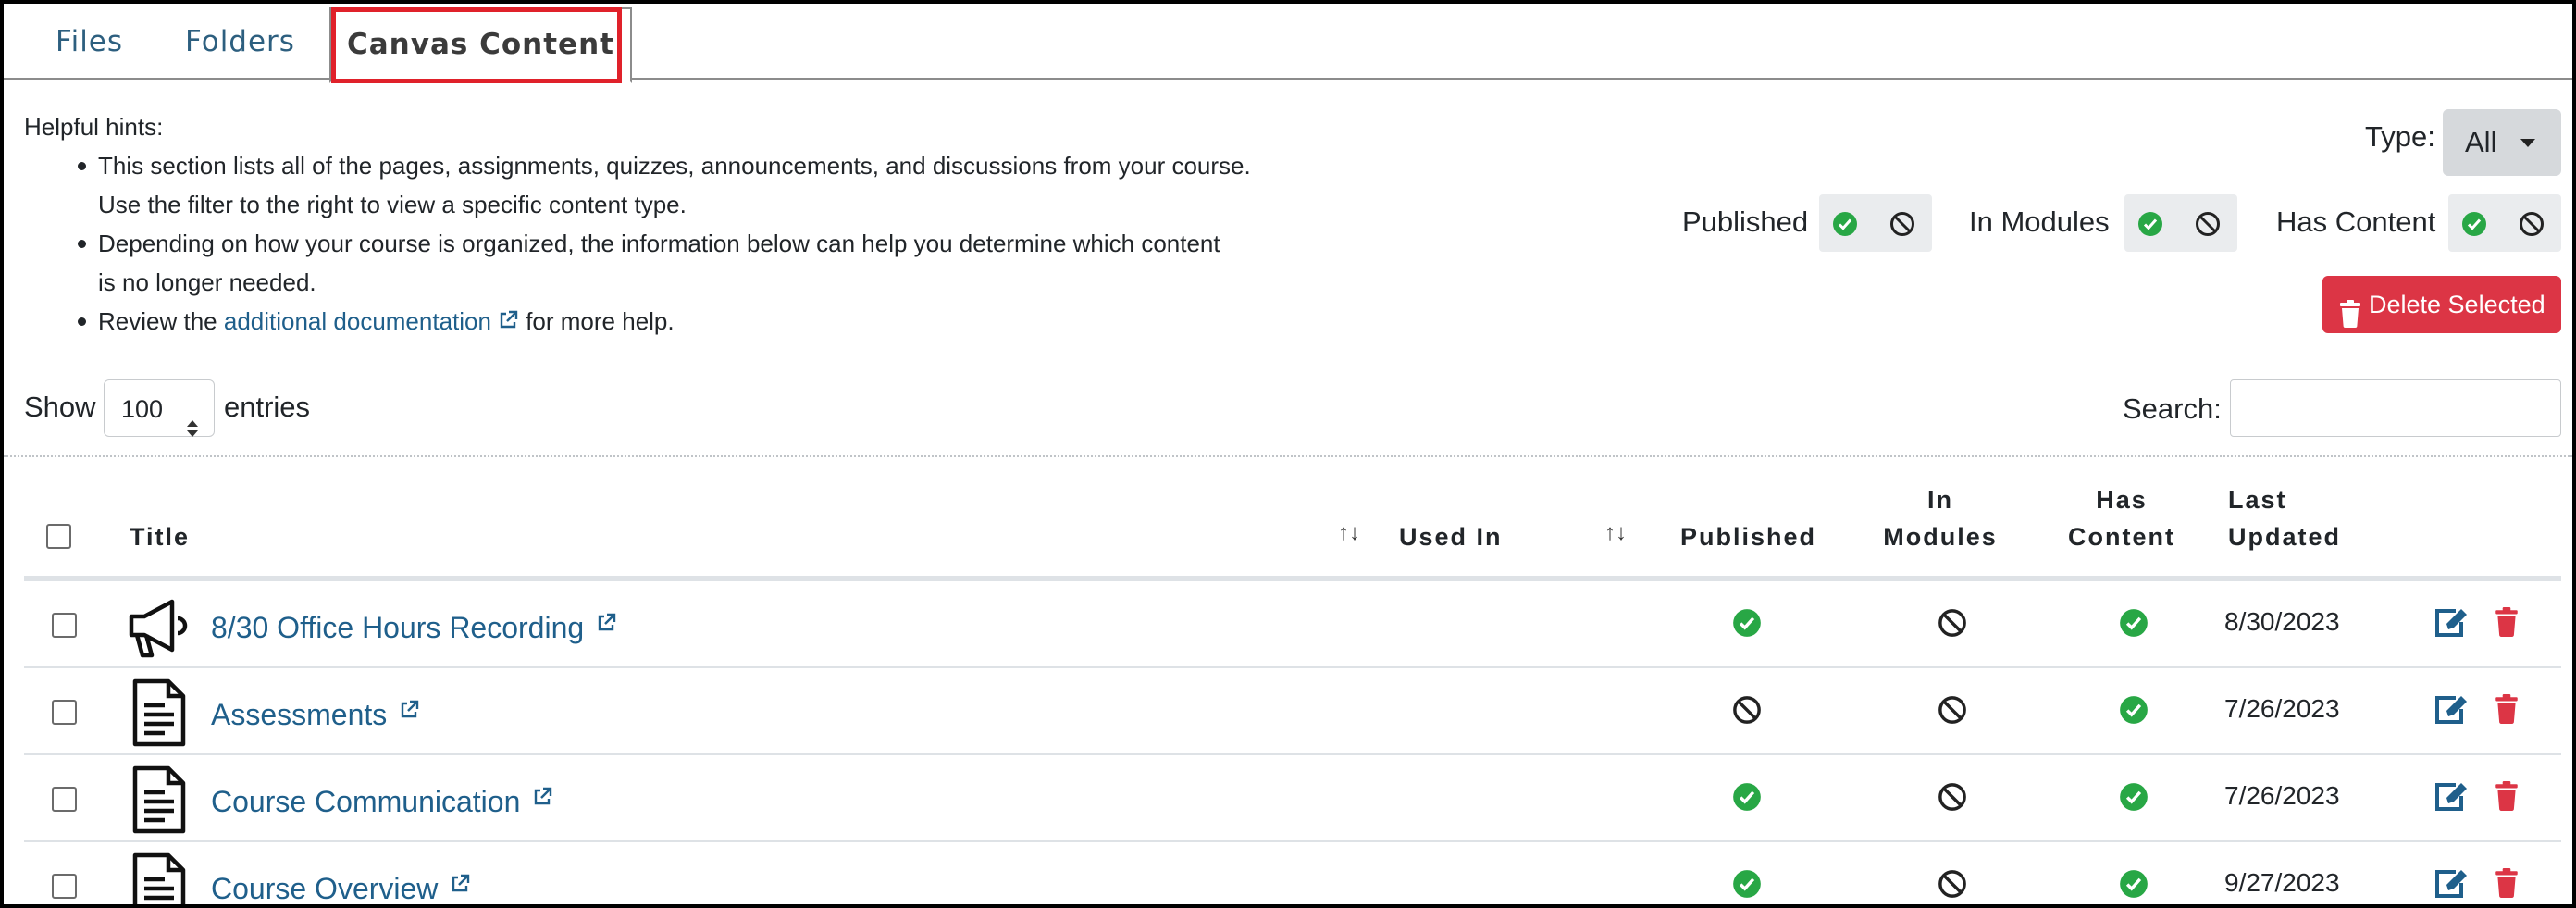 Image resolution: width=2576 pixels, height=908 pixels. Describe the element at coordinates (2282, 621) in the screenshot. I see `last-updated-date: 8/30/2023` at that location.